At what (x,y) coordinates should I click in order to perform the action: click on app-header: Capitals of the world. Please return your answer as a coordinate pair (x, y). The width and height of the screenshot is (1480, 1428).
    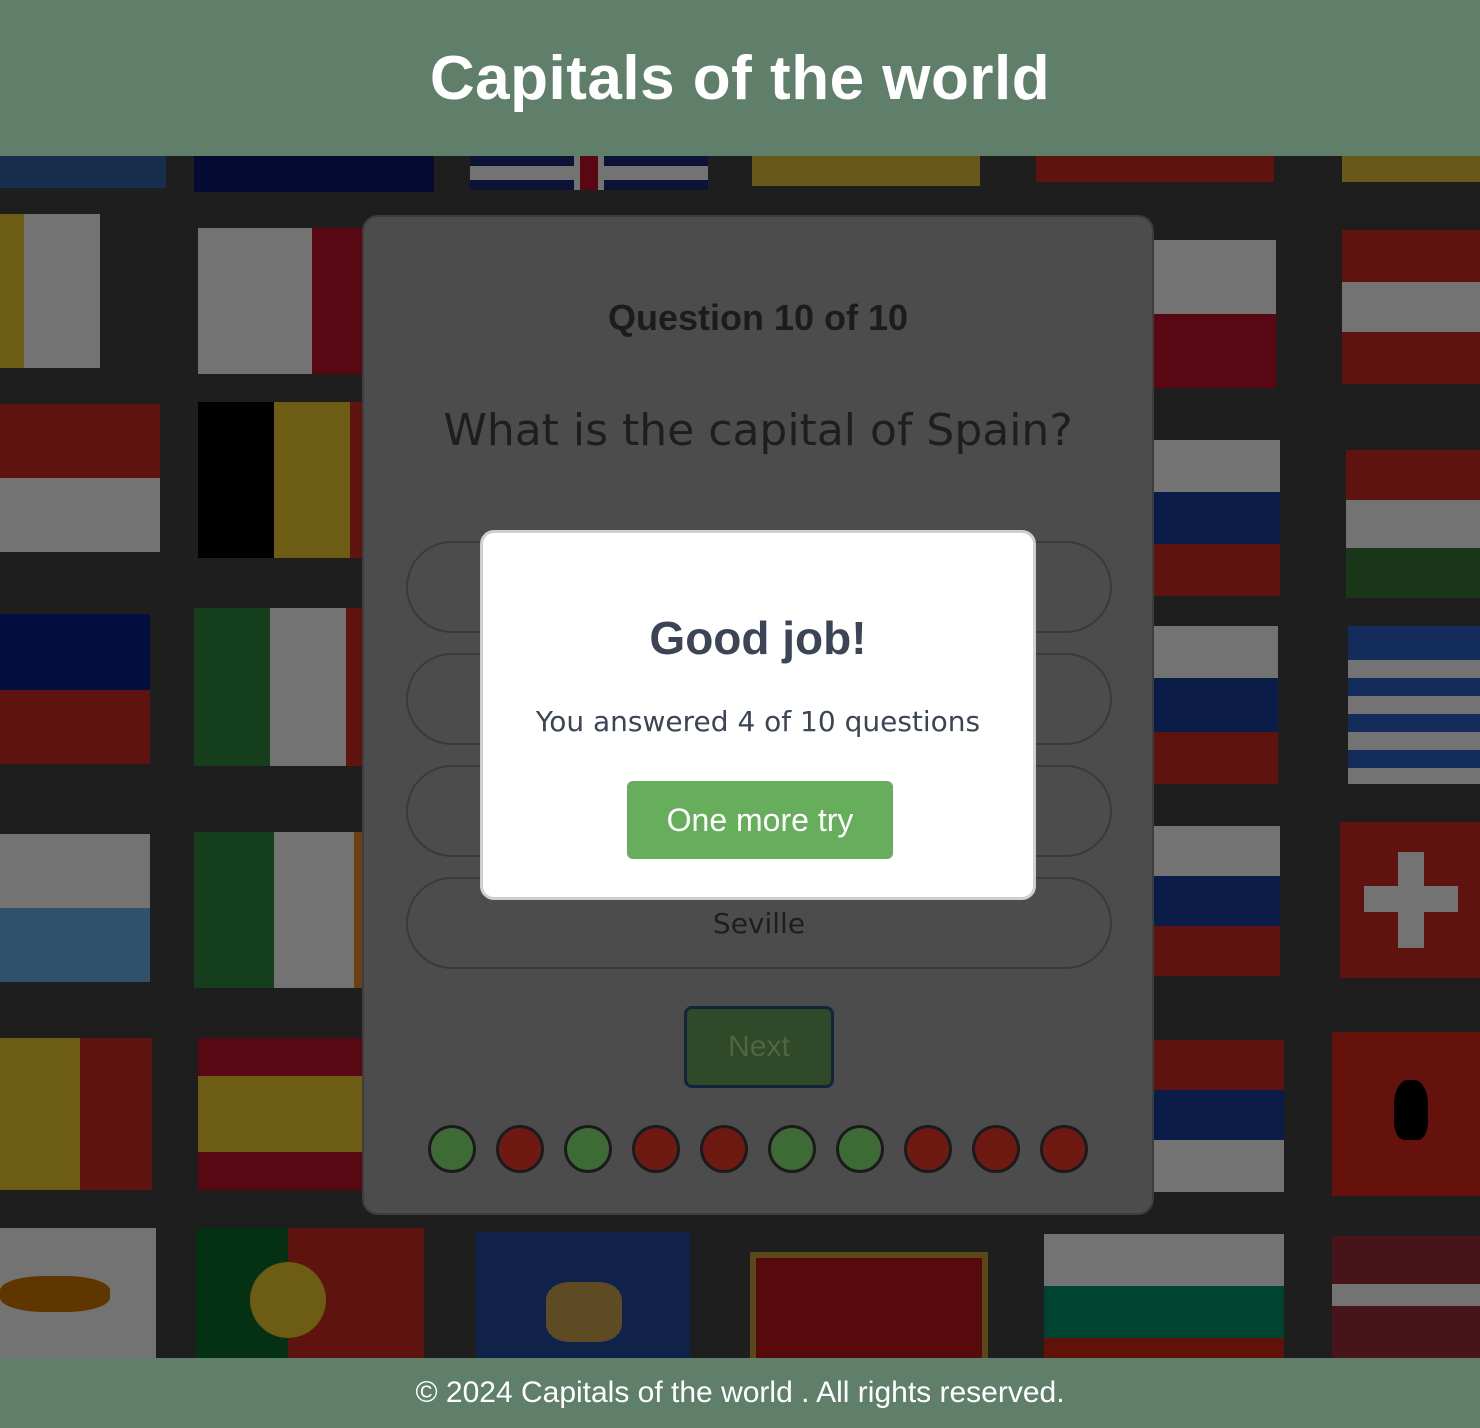
    Looking at the image, I should click on (740, 78).